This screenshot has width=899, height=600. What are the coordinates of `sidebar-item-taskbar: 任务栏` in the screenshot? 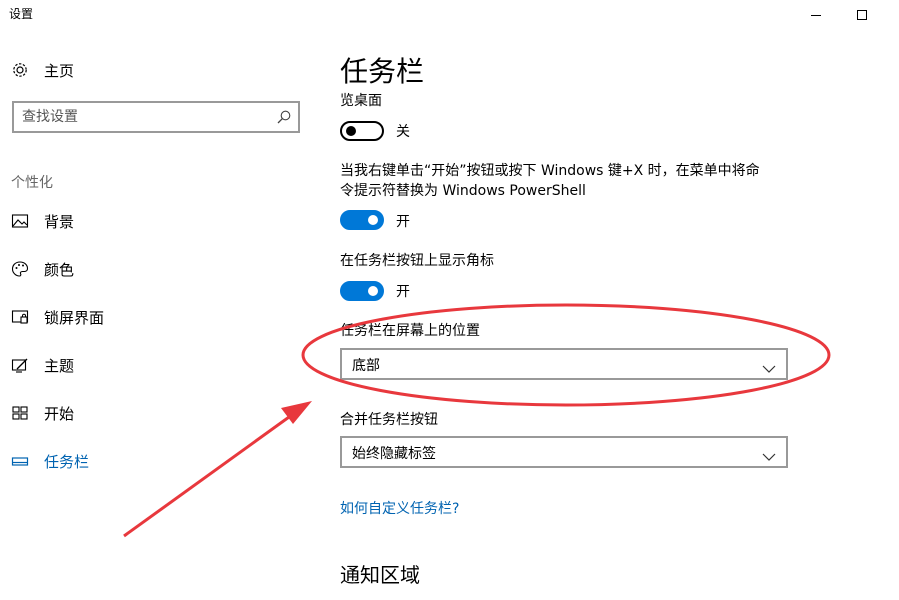 It's located at (159, 461).